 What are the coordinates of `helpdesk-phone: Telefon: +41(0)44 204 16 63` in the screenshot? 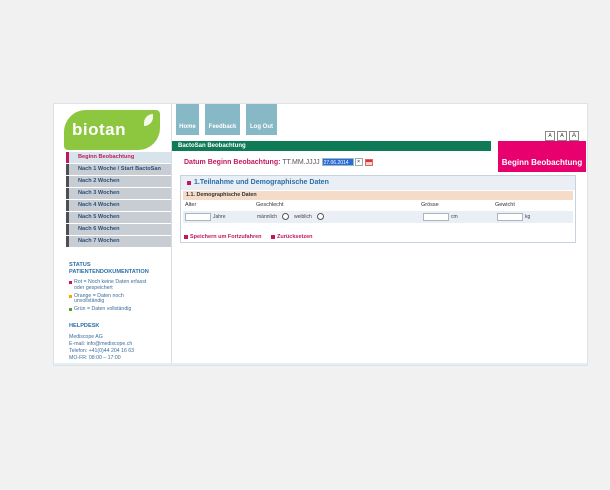 It's located at (102, 351).